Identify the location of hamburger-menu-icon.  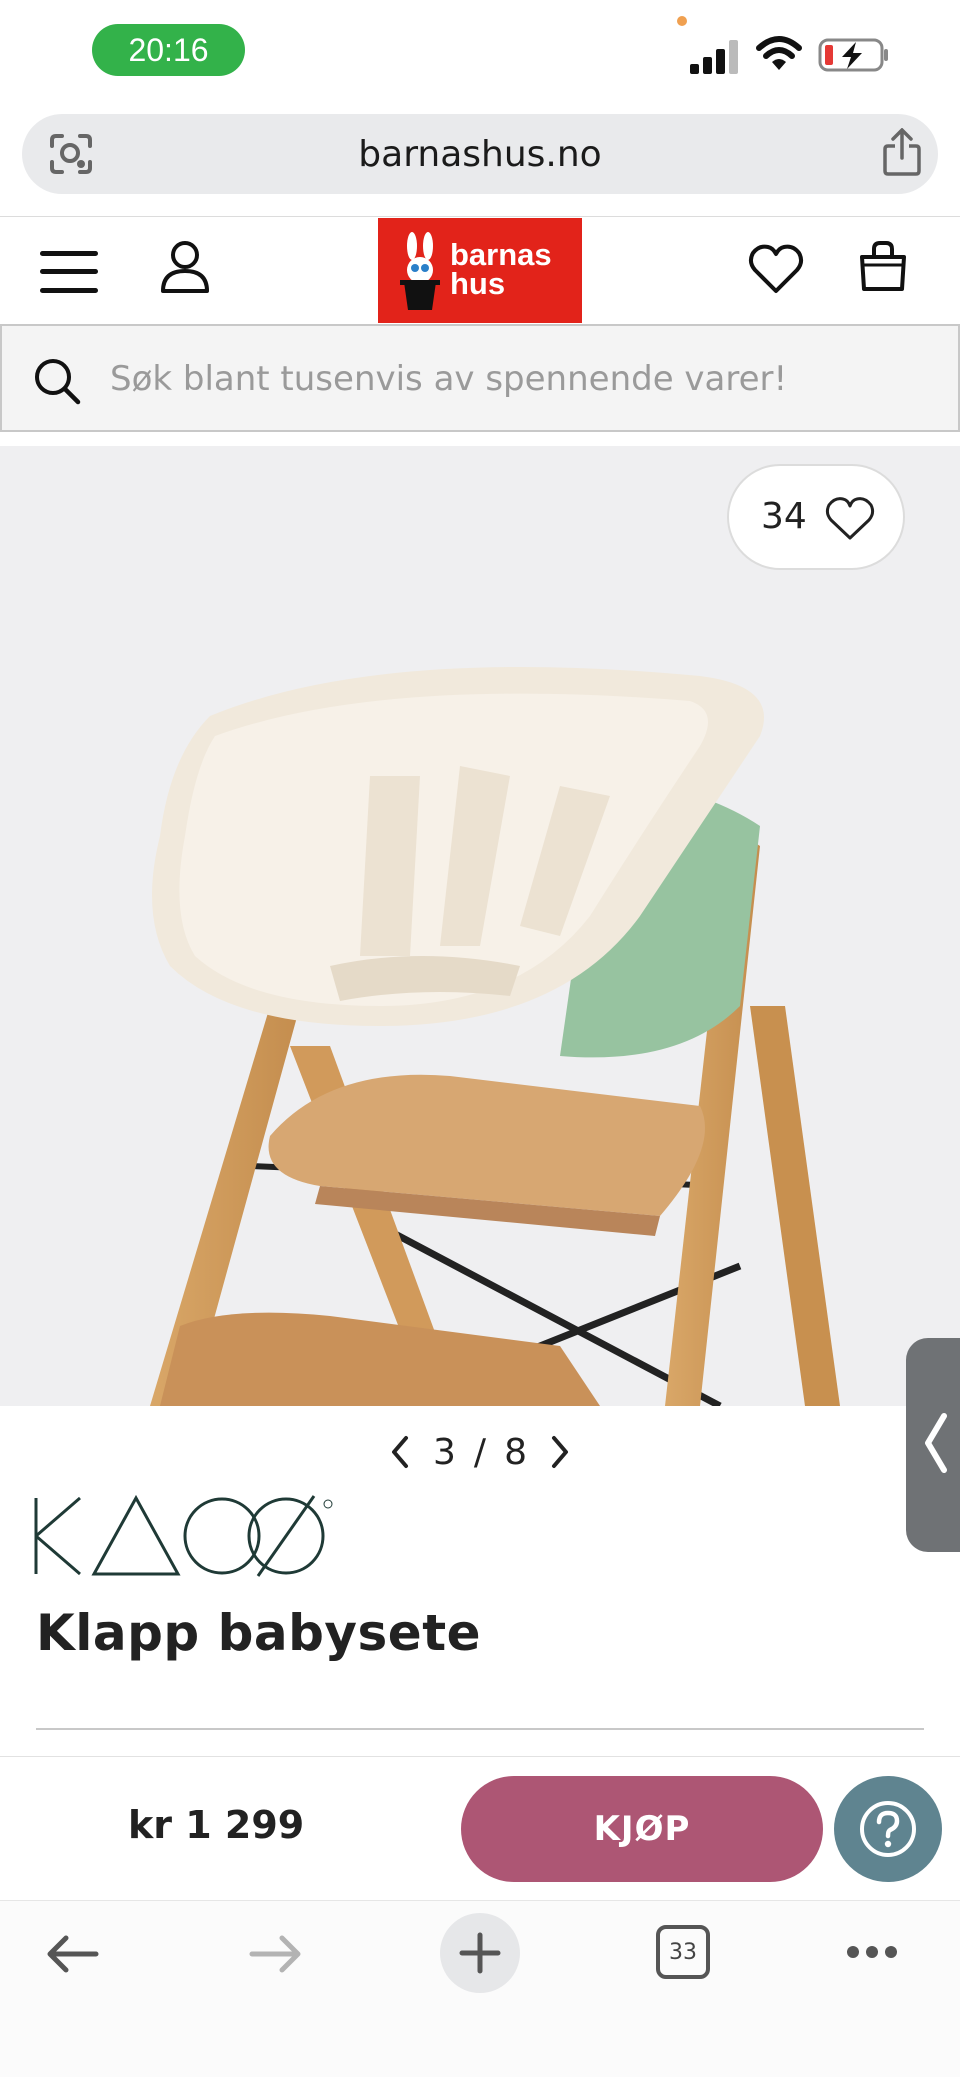
(69, 272).